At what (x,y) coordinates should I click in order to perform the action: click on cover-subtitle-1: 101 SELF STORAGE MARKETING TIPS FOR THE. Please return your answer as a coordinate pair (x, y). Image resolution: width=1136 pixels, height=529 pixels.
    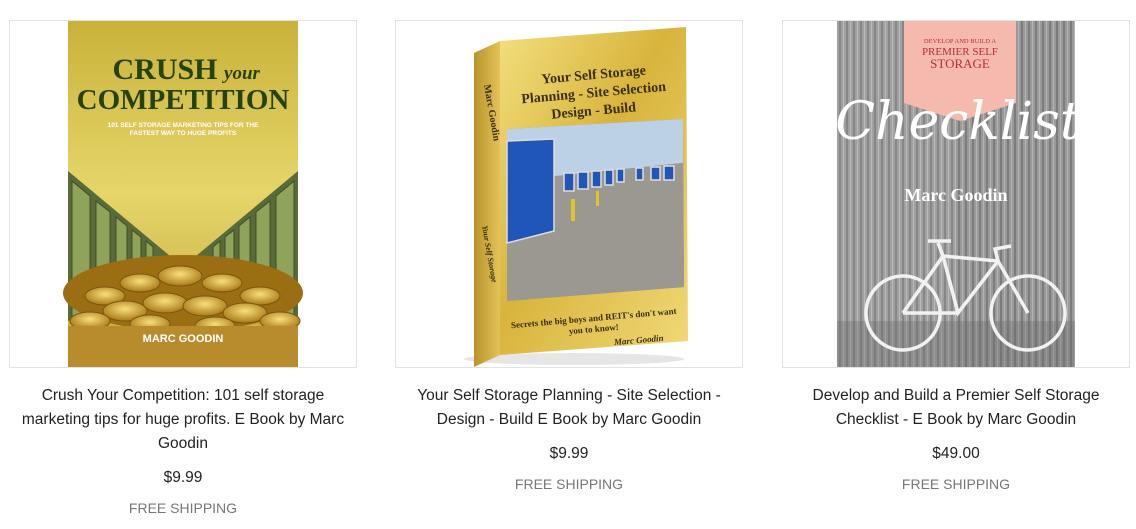
    Looking at the image, I should click on (184, 125).